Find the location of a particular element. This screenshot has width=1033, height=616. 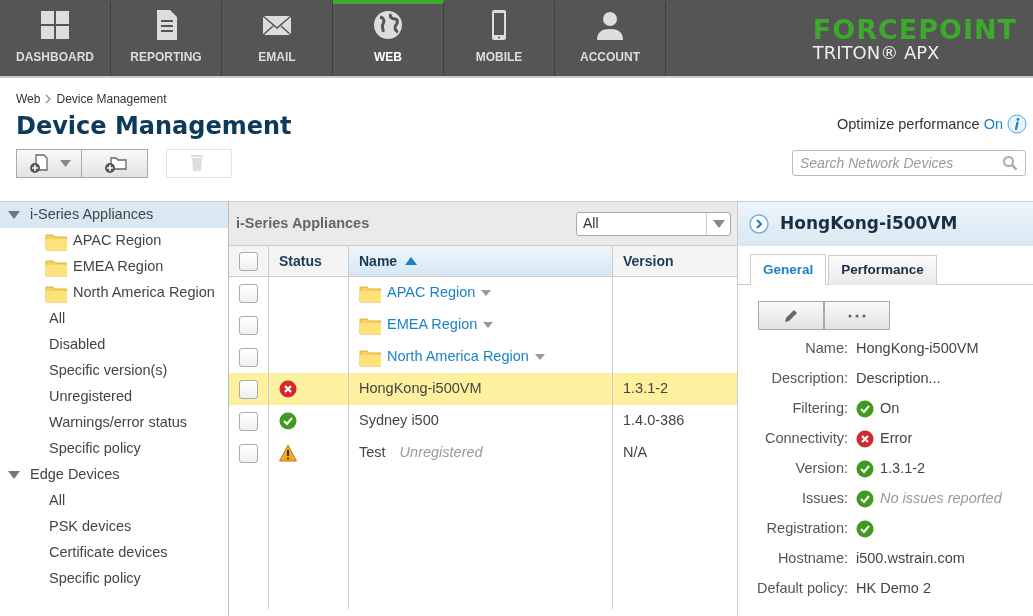

tree-item: Certificate devices is located at coordinates (108, 553).